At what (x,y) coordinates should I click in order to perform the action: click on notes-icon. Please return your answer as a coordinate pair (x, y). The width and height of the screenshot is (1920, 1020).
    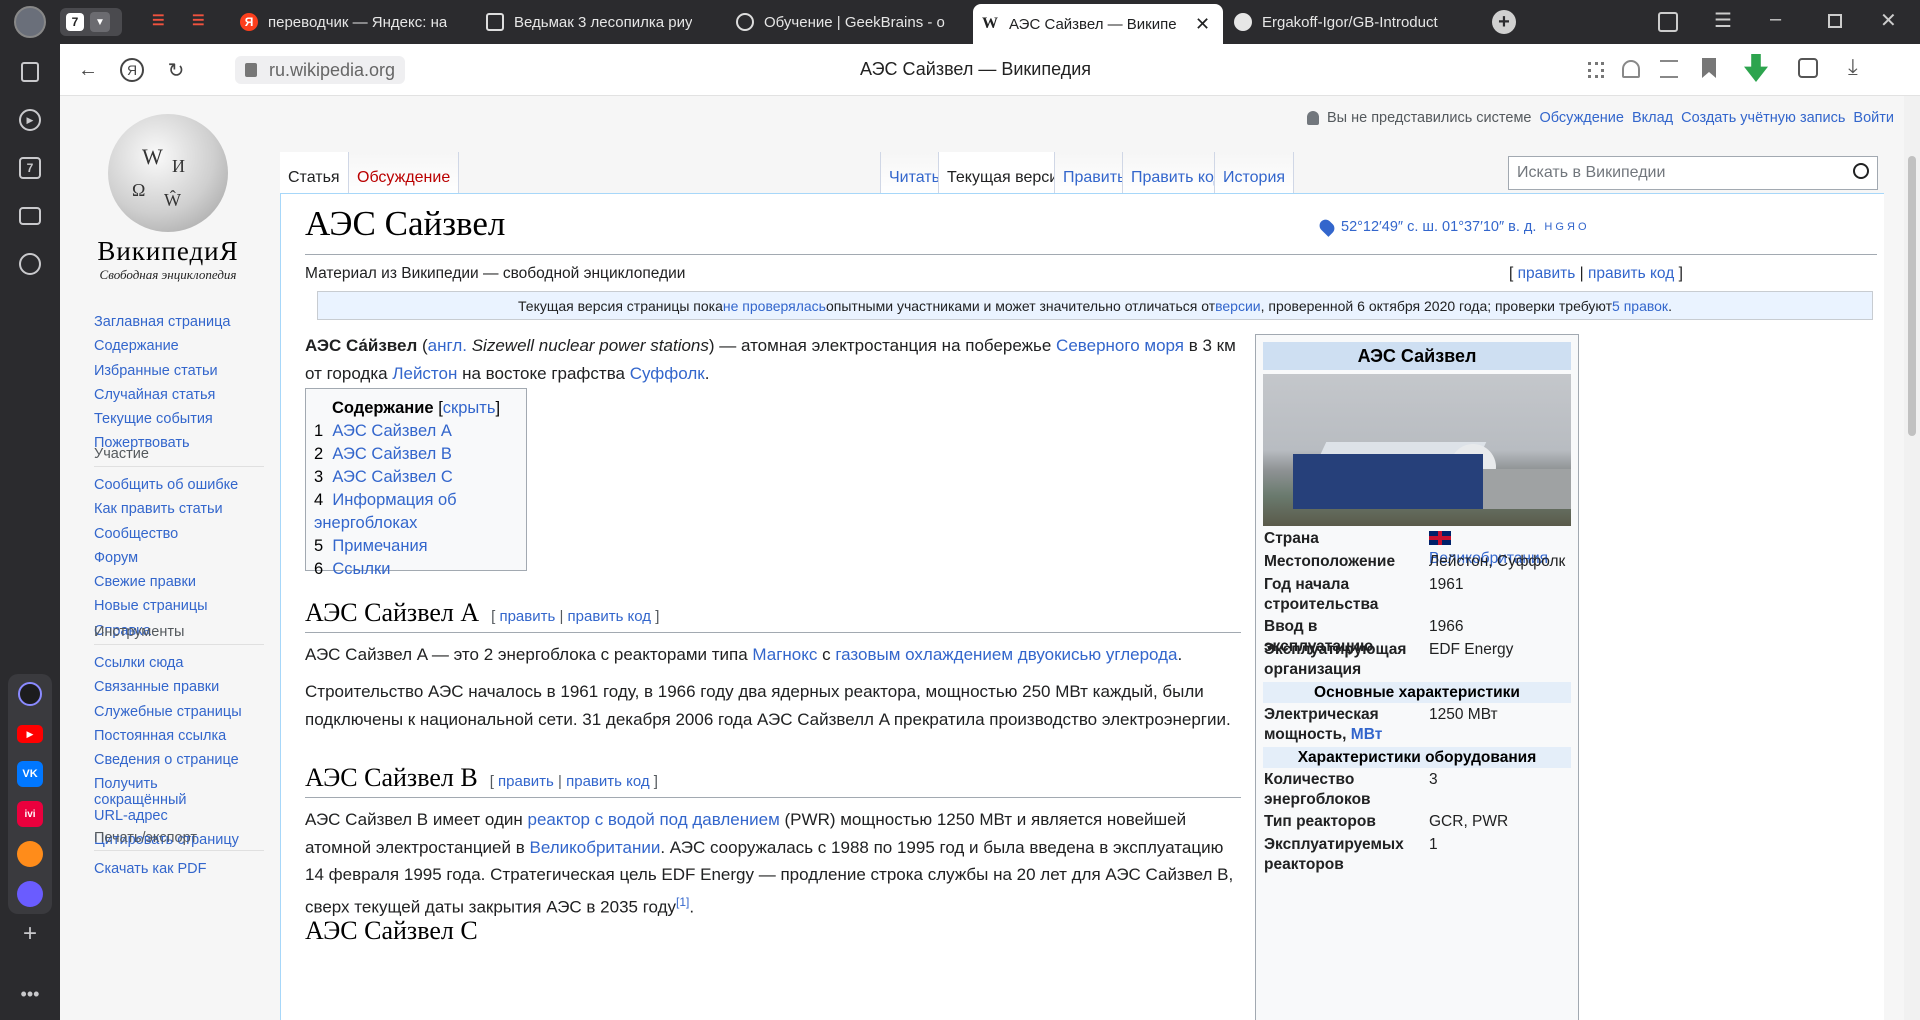
    Looking at the image, I should click on (1808, 68).